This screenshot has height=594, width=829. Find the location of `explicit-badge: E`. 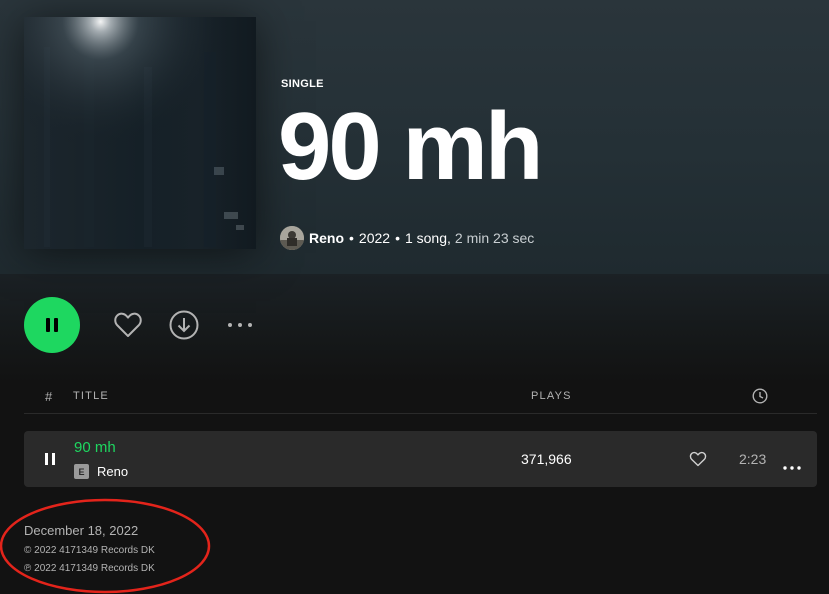

explicit-badge: E is located at coordinates (81, 471).